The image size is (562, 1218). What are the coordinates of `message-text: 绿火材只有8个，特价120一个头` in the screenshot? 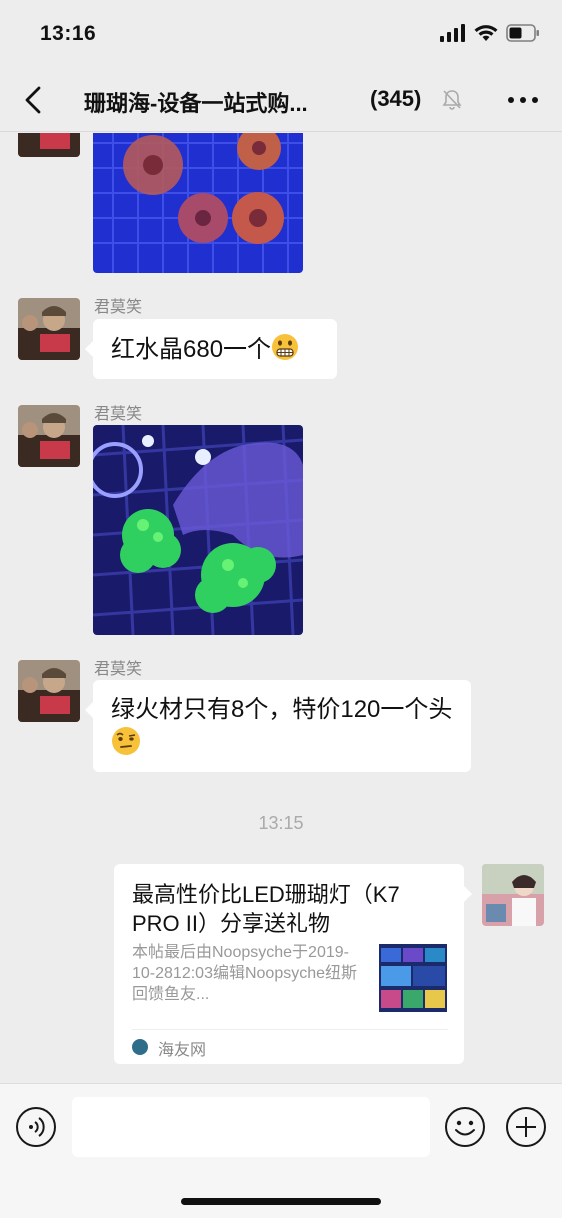 It's located at (282, 709).